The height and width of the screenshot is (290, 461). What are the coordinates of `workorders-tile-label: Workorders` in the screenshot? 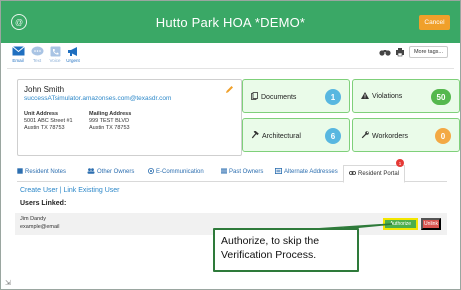 It's located at (384, 136).